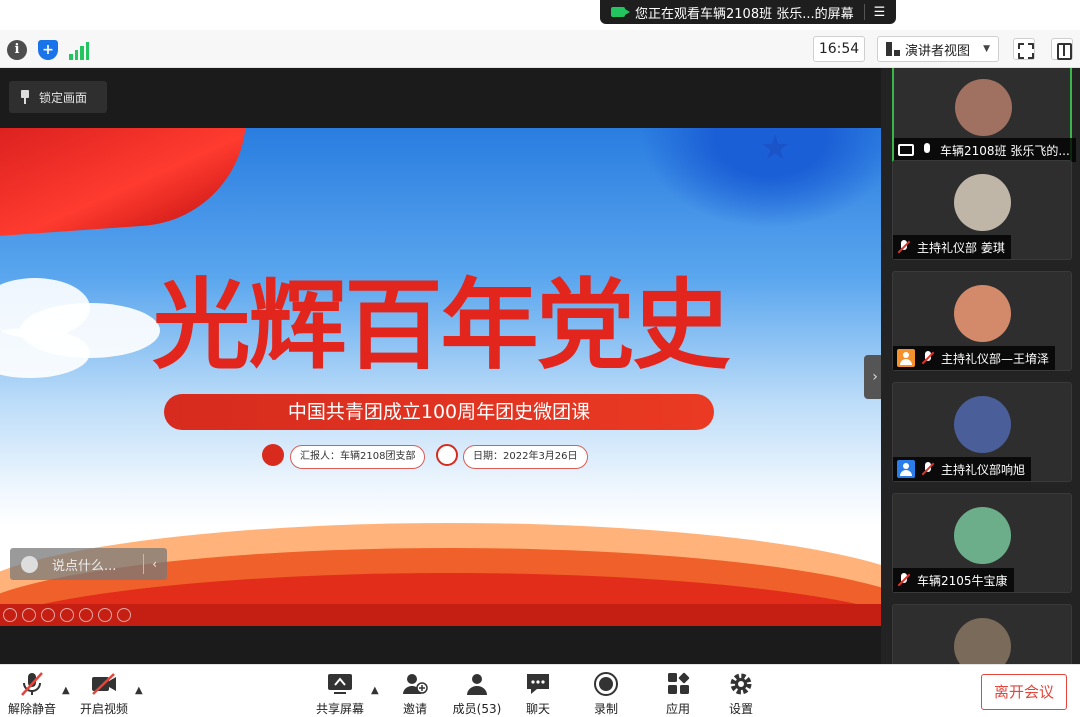  Describe the element at coordinates (477, 709) in the screenshot. I see `members-label: 成员(53)` at that location.